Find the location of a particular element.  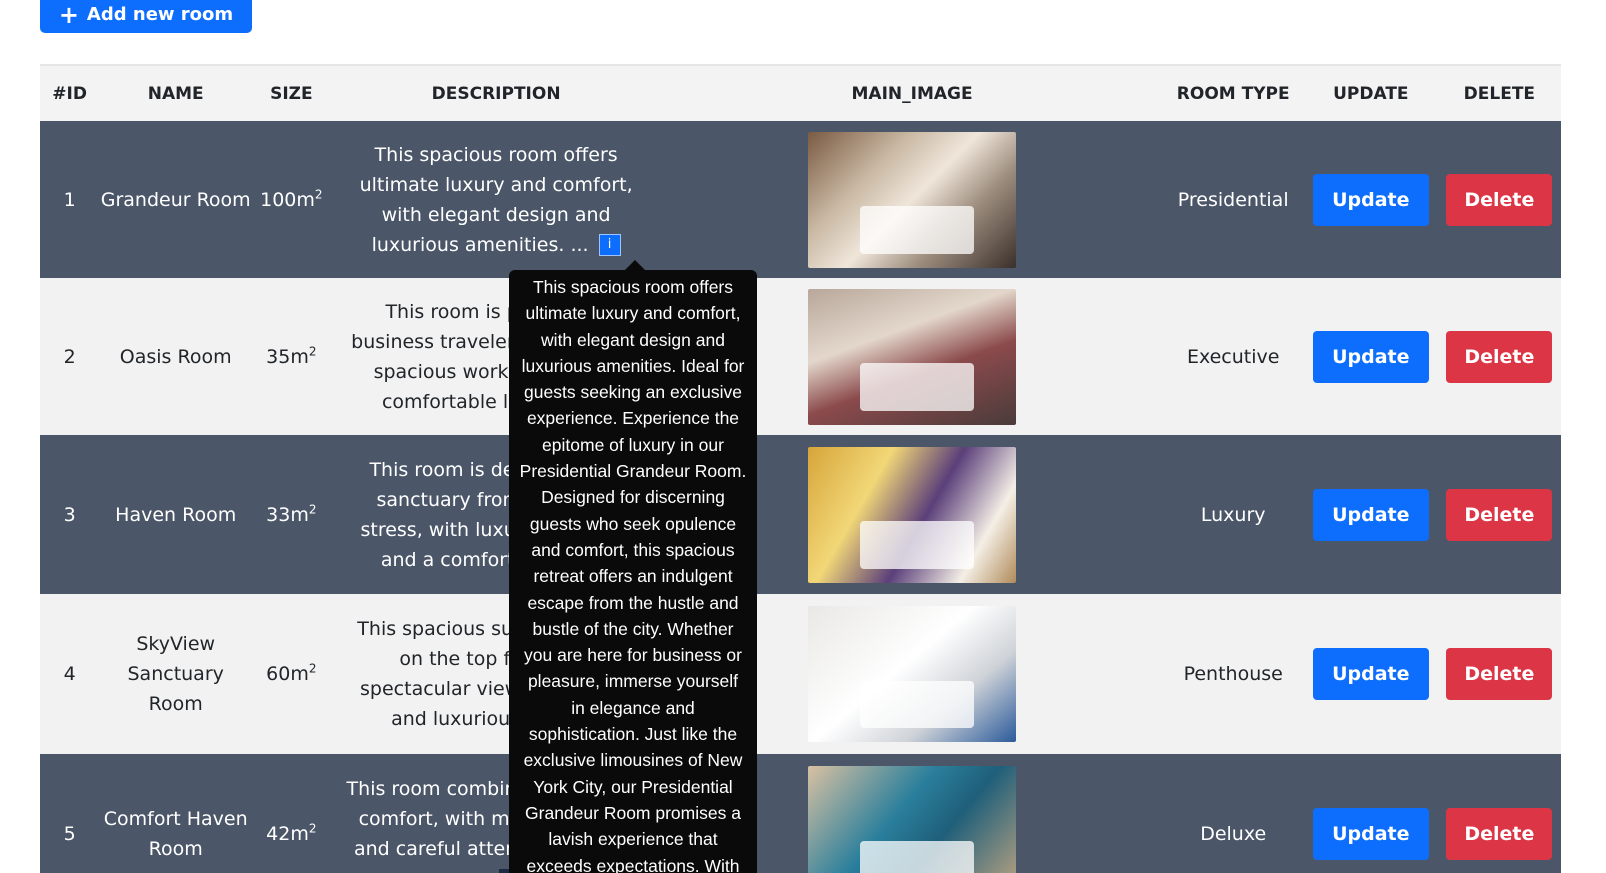

header-delete: DELETE is located at coordinates (1499, 93).